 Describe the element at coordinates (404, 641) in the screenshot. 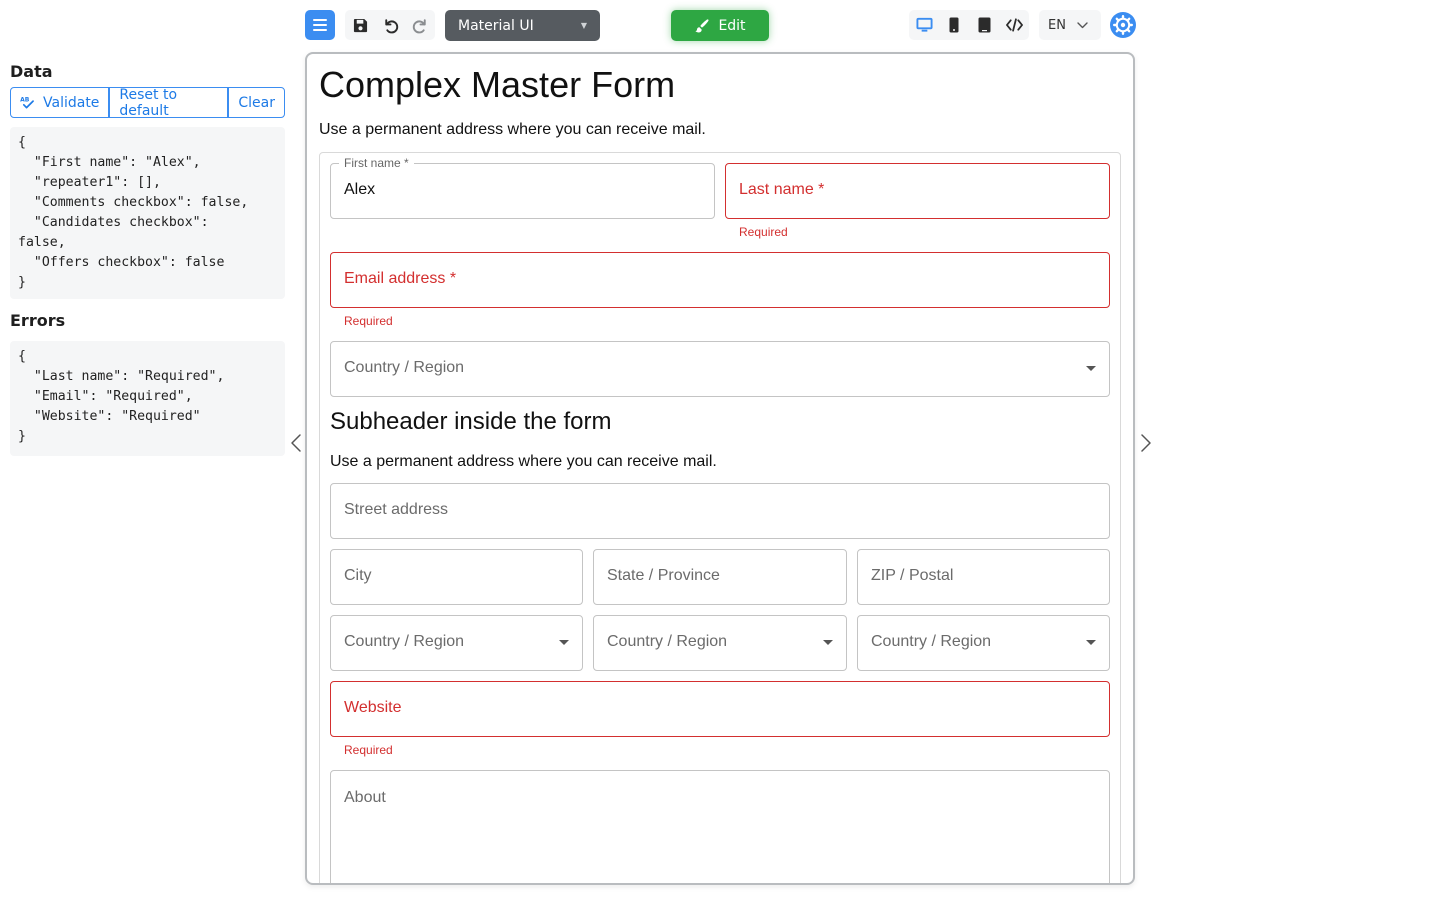

I see `country-2-label: Country / Region` at that location.